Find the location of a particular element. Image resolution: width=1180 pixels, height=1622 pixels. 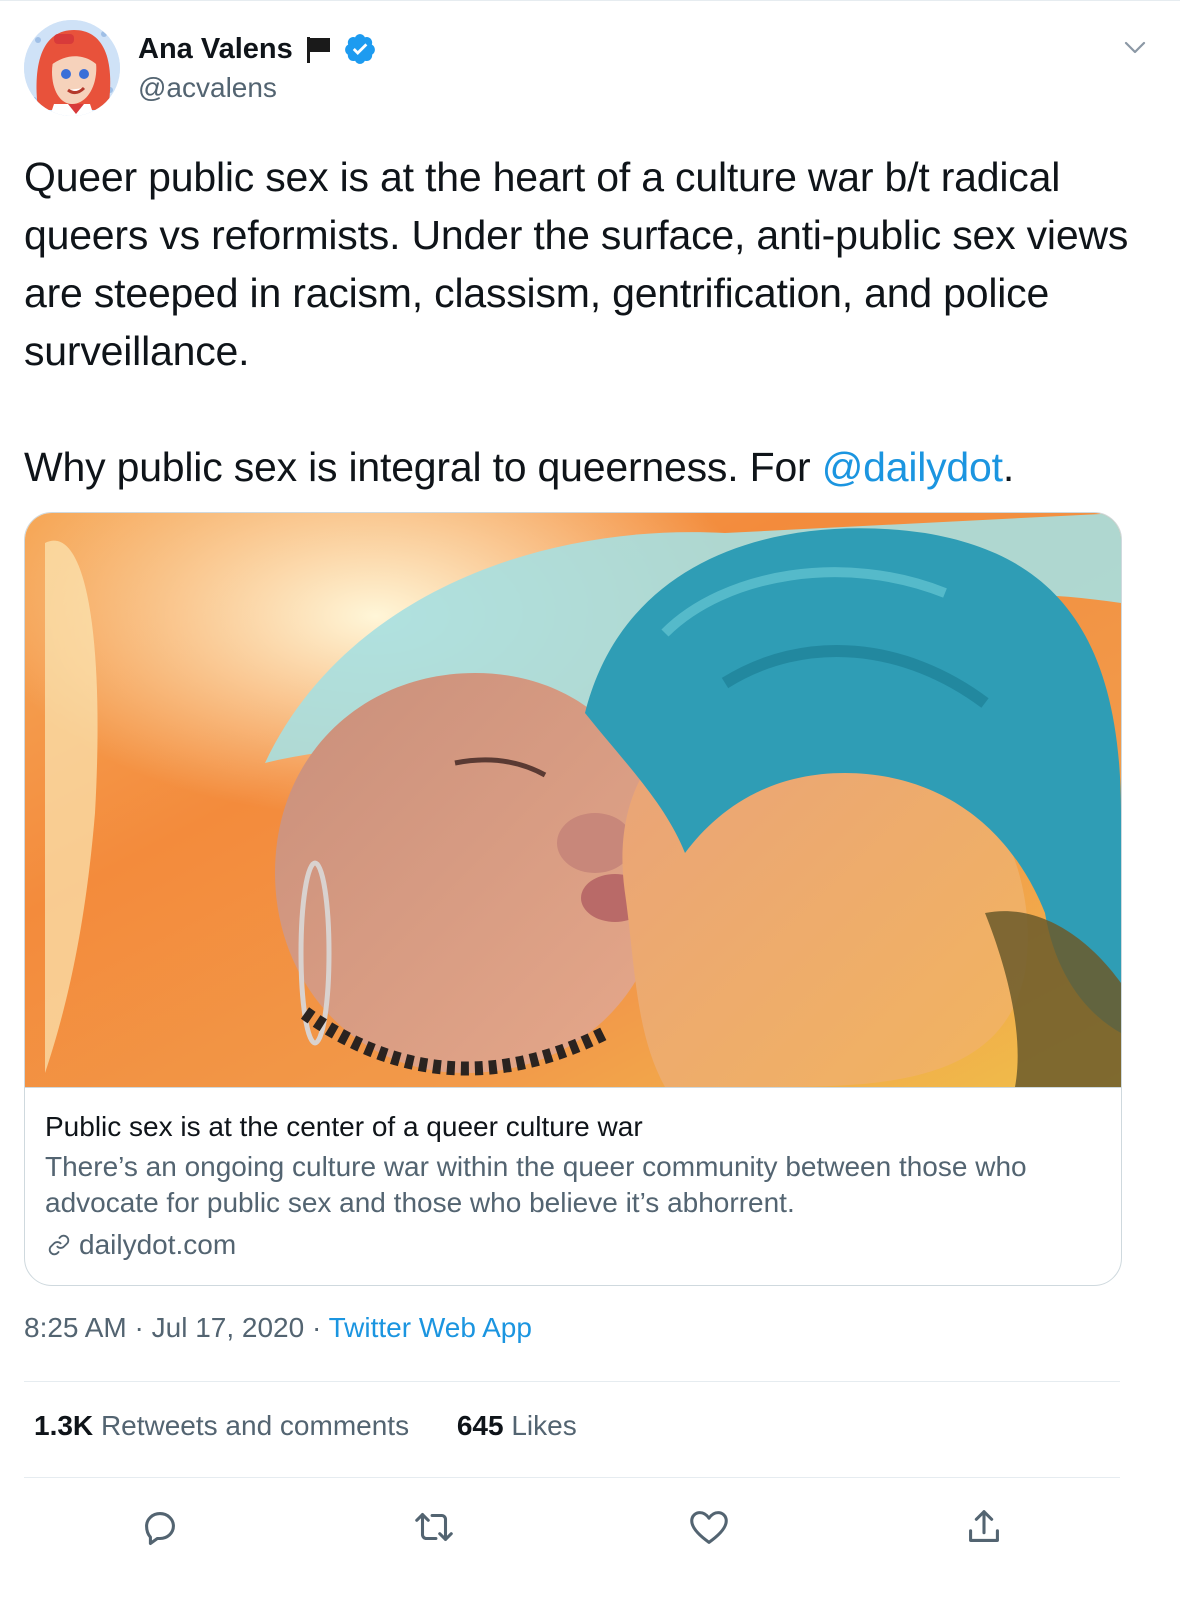

name-row: Ana Valens is located at coordinates (257, 49).